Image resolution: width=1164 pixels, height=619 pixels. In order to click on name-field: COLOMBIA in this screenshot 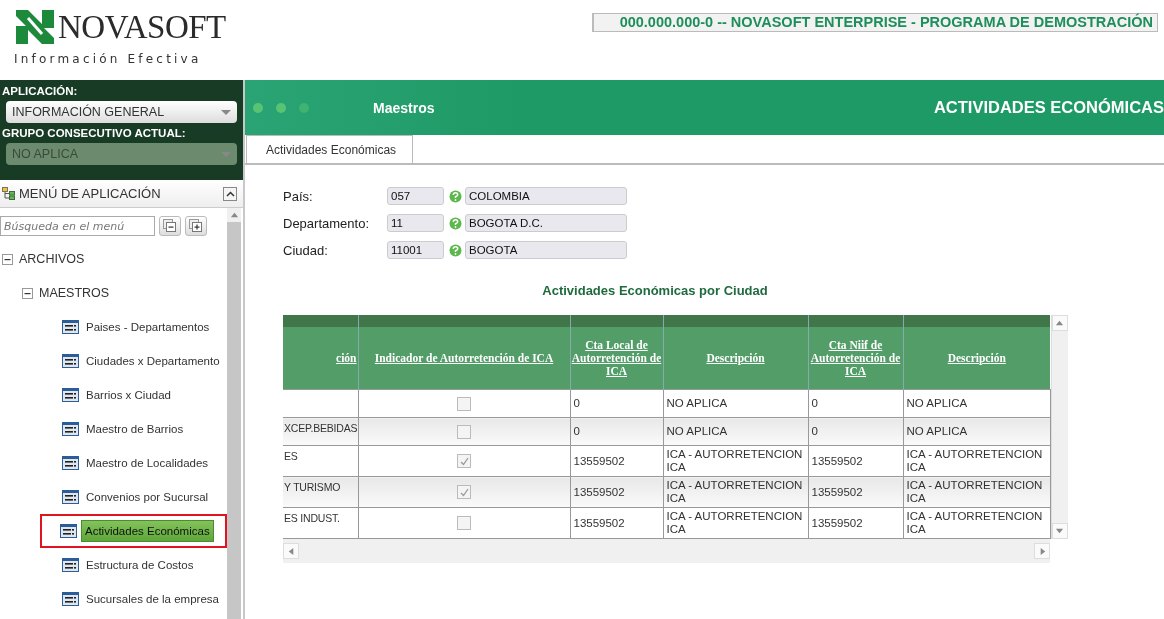, I will do `click(546, 196)`.